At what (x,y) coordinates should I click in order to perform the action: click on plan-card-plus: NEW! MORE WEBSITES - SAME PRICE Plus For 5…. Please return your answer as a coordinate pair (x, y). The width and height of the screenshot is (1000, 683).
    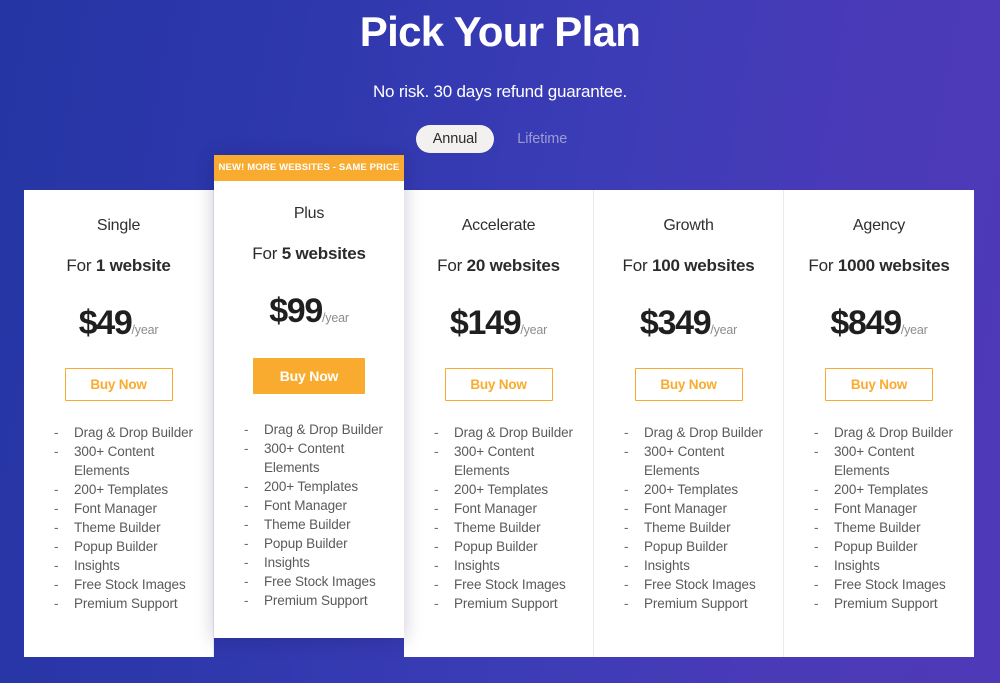
    Looking at the image, I should click on (309, 396).